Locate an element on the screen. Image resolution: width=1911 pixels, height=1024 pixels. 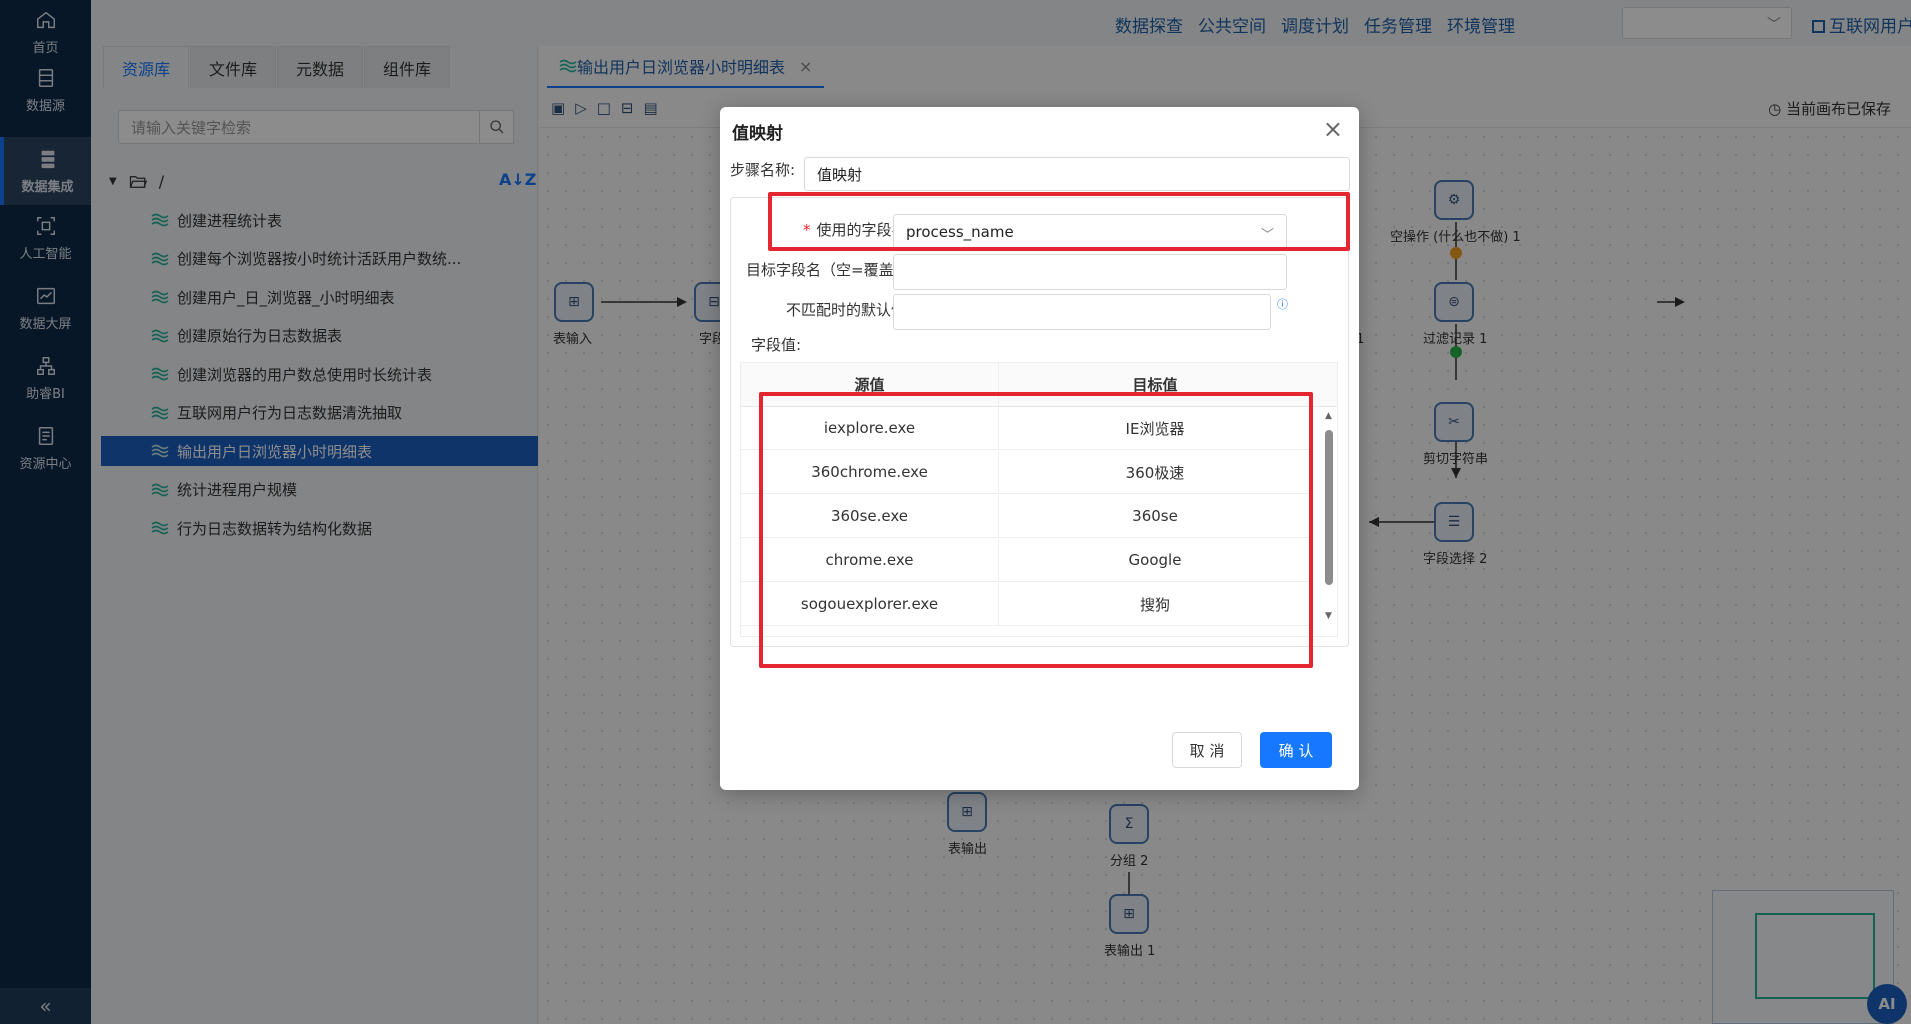
step-name-input: 值映射 is located at coordinates (1077, 174).